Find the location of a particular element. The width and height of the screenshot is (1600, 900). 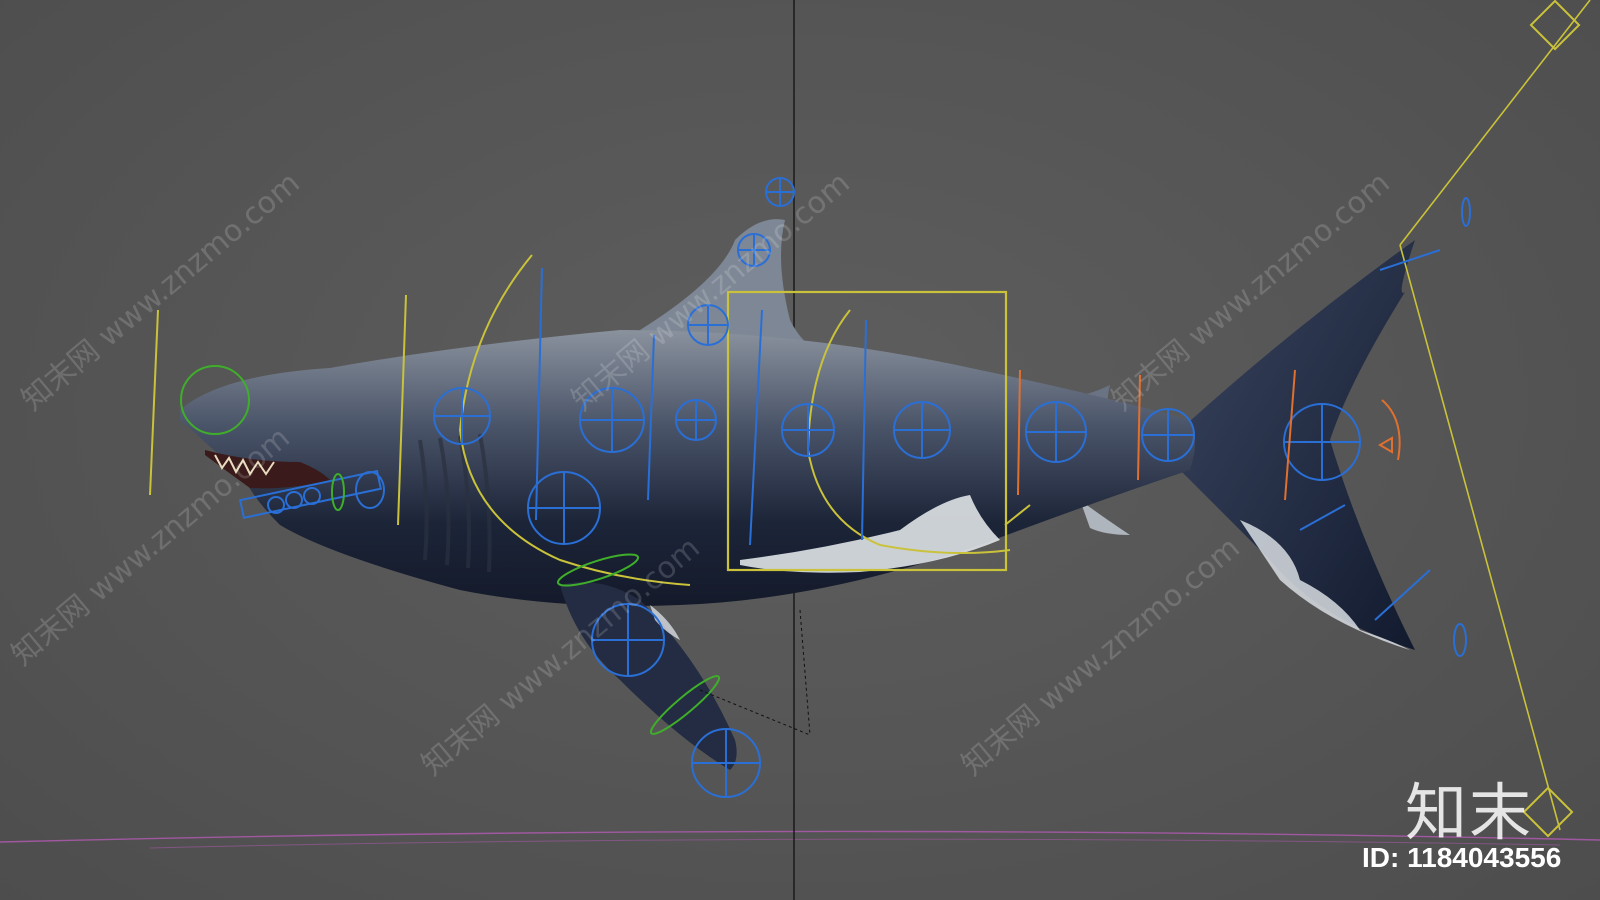

brand-logo-text: 知末 is located at coordinates (1469, 812).